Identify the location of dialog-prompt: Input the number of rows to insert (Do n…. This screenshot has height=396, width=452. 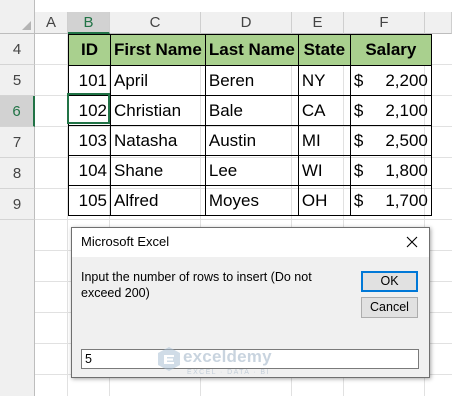
(196, 285).